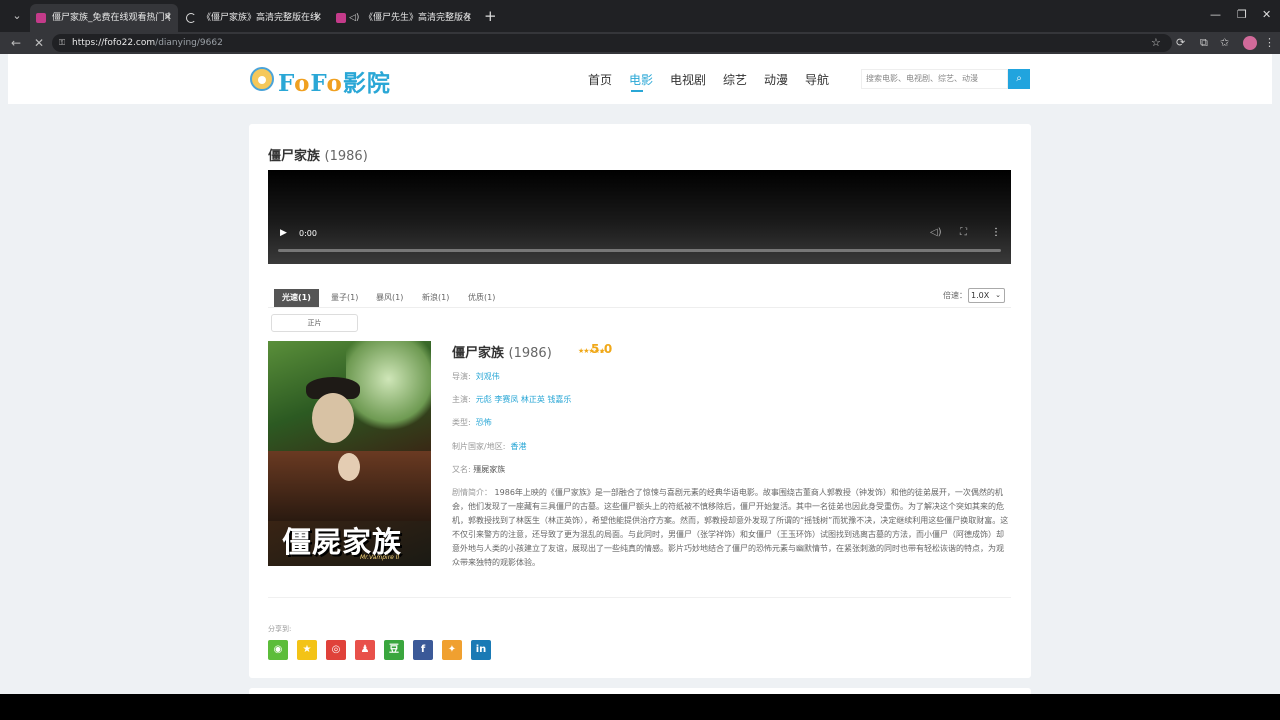 The image size is (1280, 720). I want to click on region-row: 制片国家/地区: 香港, so click(489, 446).